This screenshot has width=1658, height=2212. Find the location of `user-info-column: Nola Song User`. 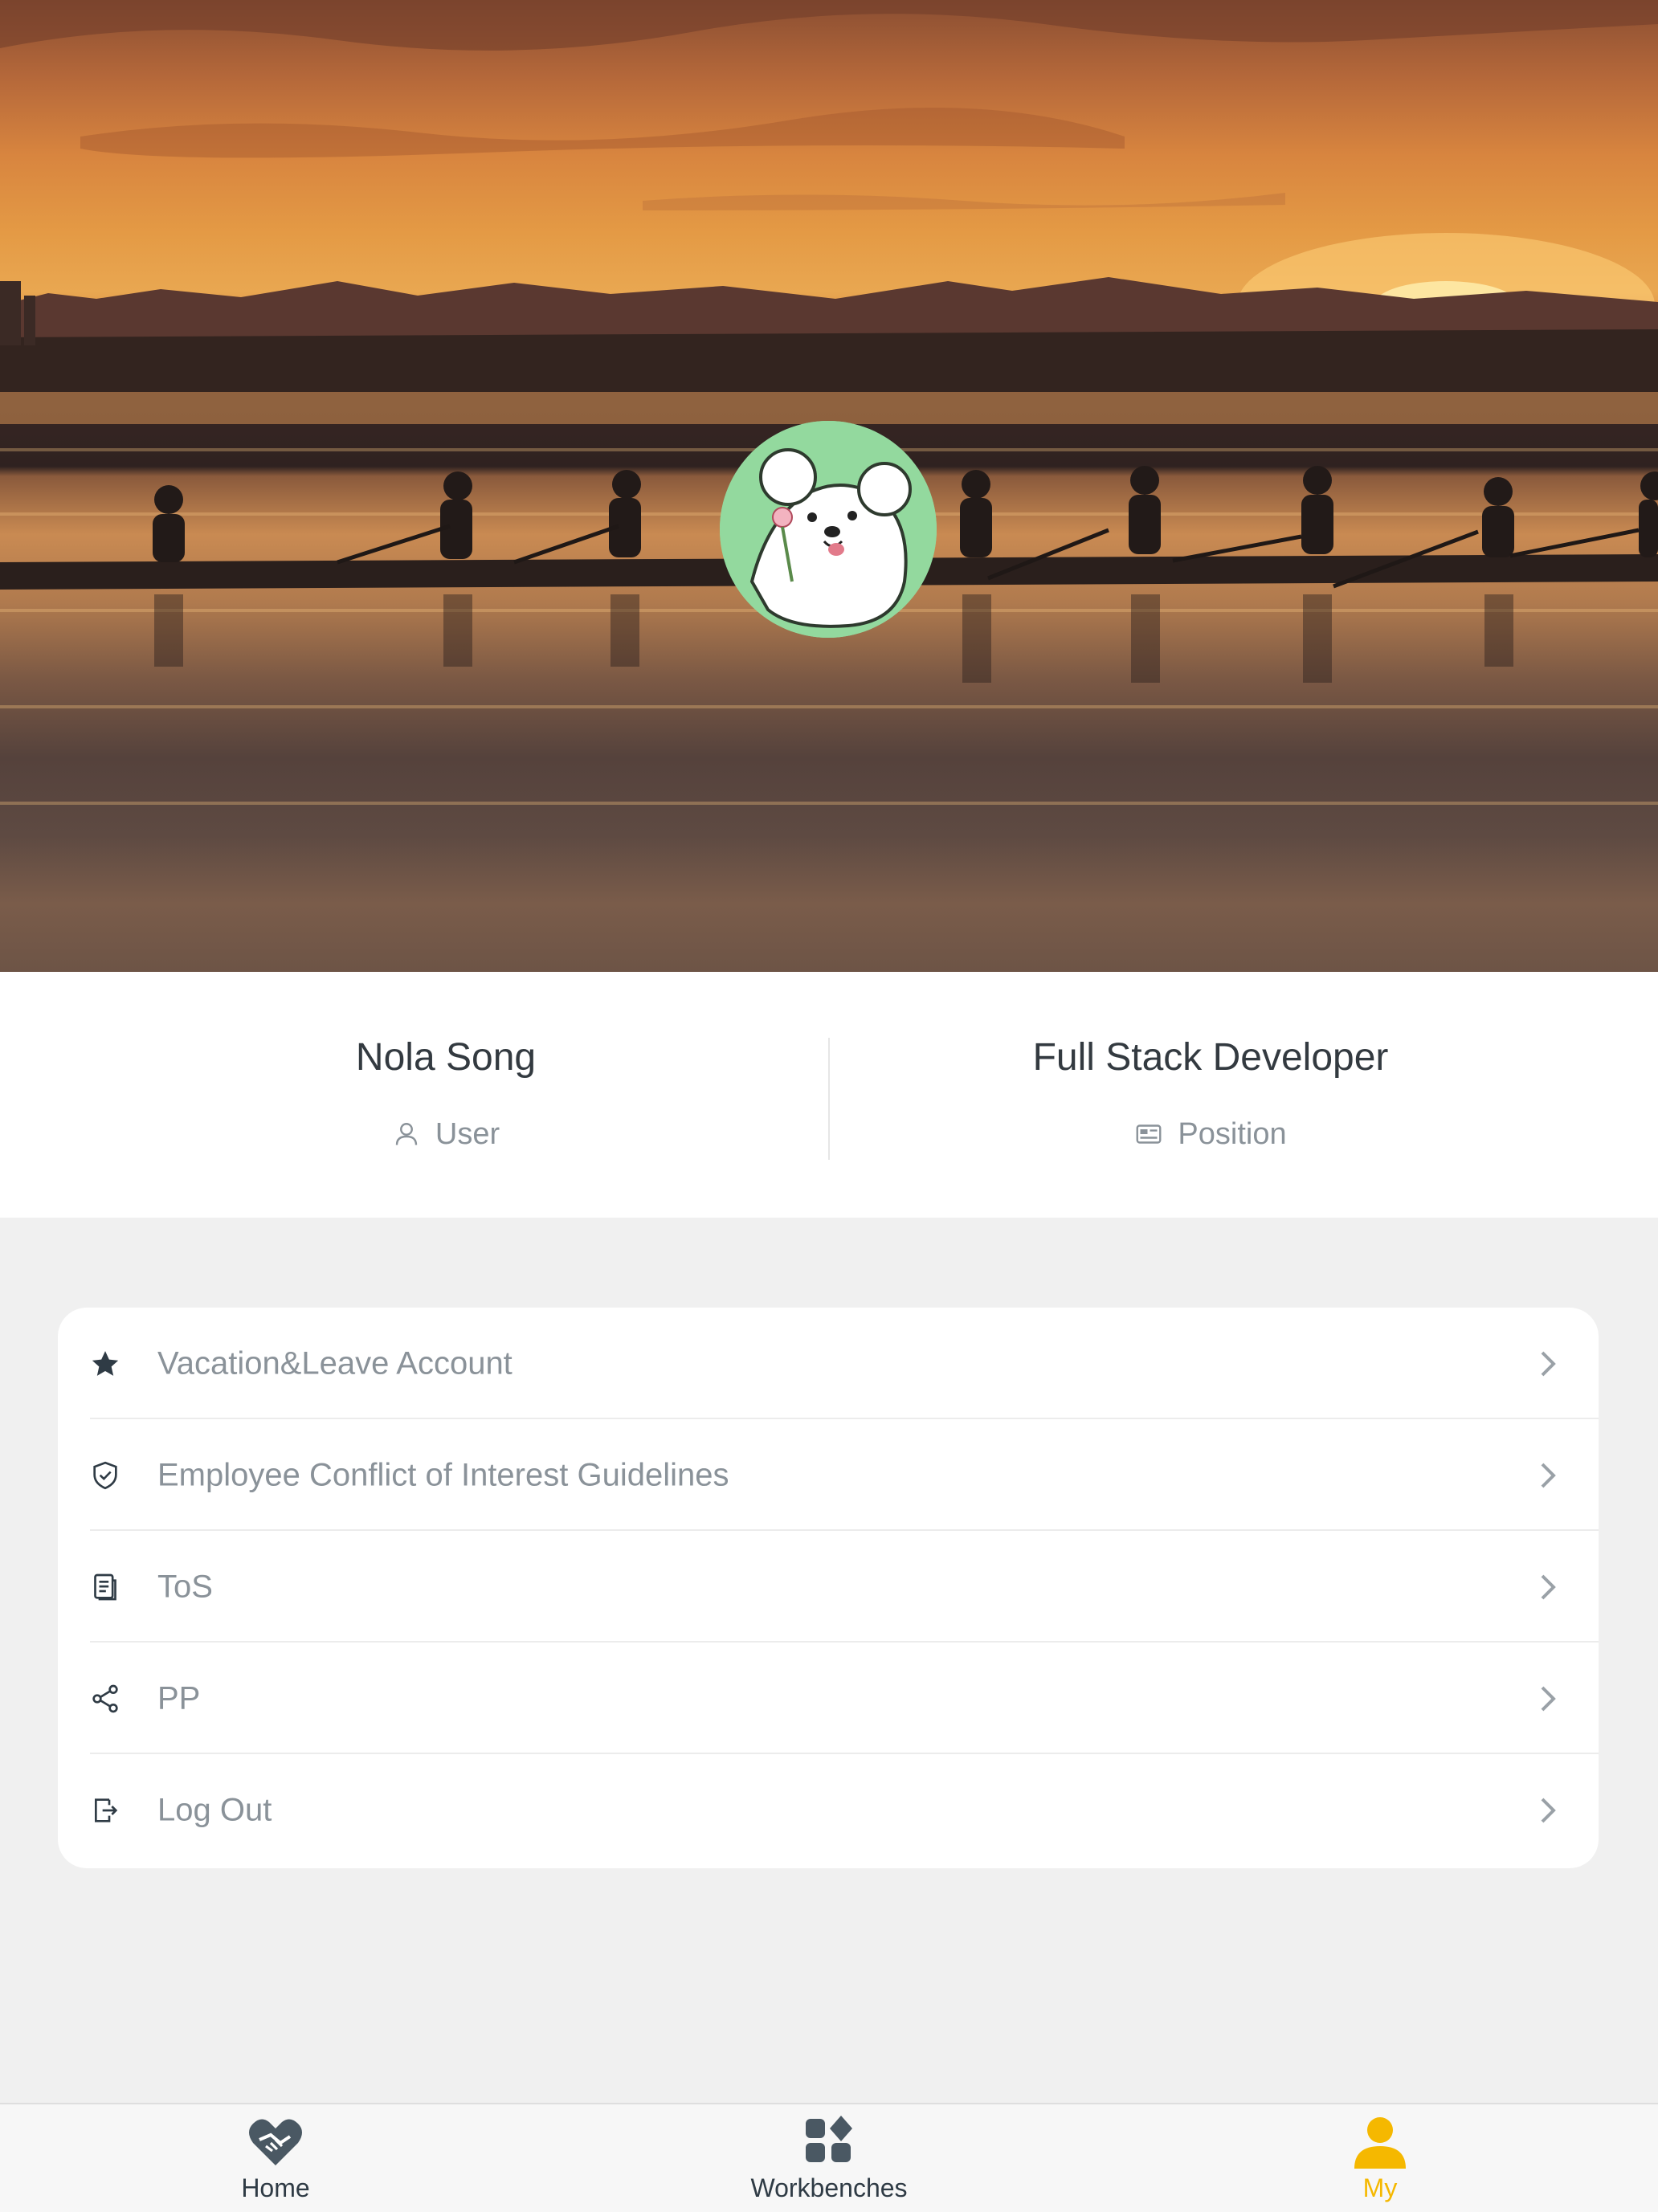

user-info-column: Nola Song User is located at coordinates (446, 1095).